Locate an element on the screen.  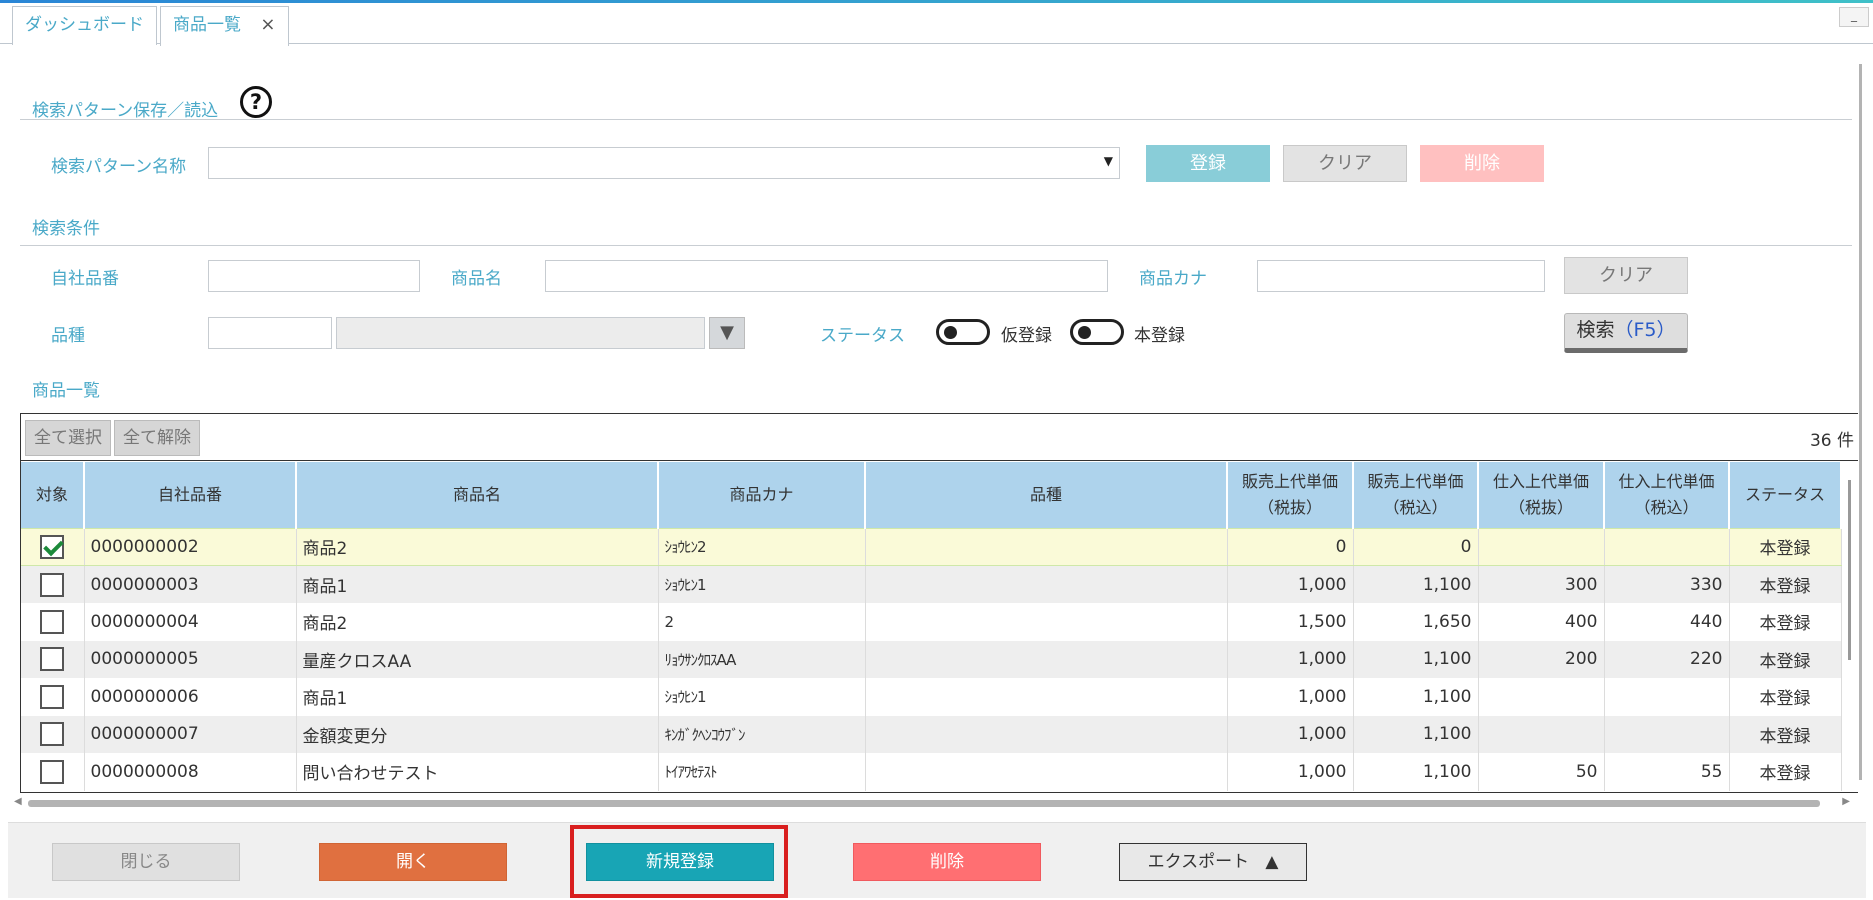
chevron-down-icon: ▼ is located at coordinates (1108, 161).